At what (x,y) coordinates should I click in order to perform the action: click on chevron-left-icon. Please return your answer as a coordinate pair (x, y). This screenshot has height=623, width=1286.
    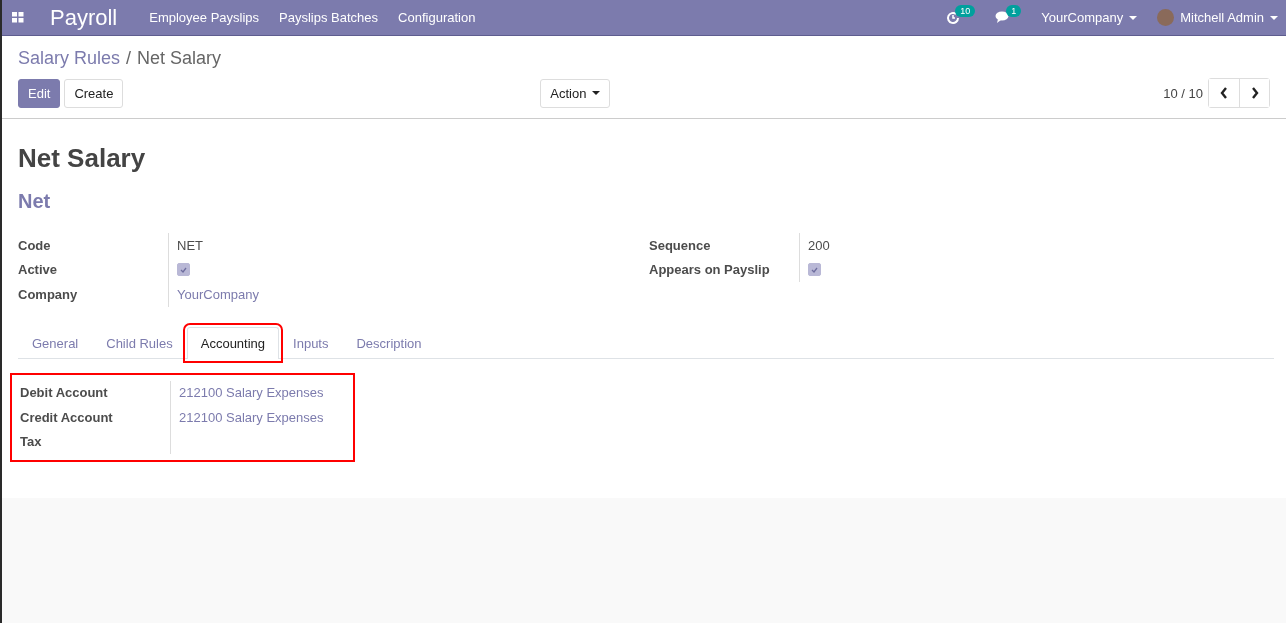
    Looking at the image, I should click on (1224, 93).